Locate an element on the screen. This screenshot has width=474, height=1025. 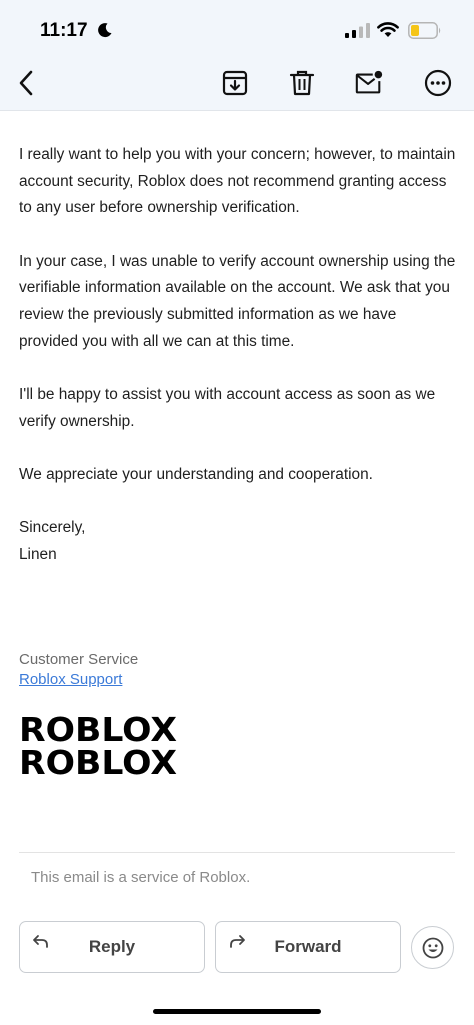
signature-role: Customer Service is located at coordinates (79, 659).